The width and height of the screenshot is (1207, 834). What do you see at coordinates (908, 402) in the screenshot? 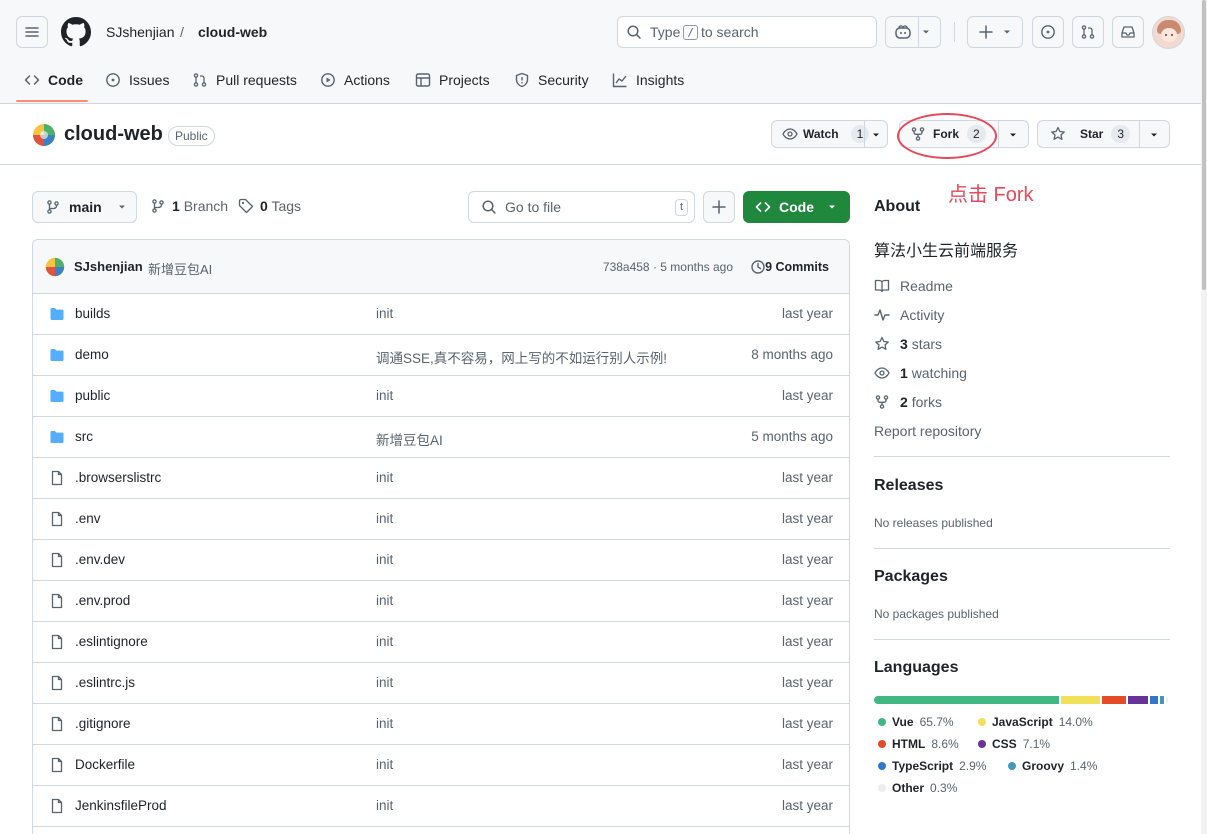
I see `forks-link: 2 forks` at bounding box center [908, 402].